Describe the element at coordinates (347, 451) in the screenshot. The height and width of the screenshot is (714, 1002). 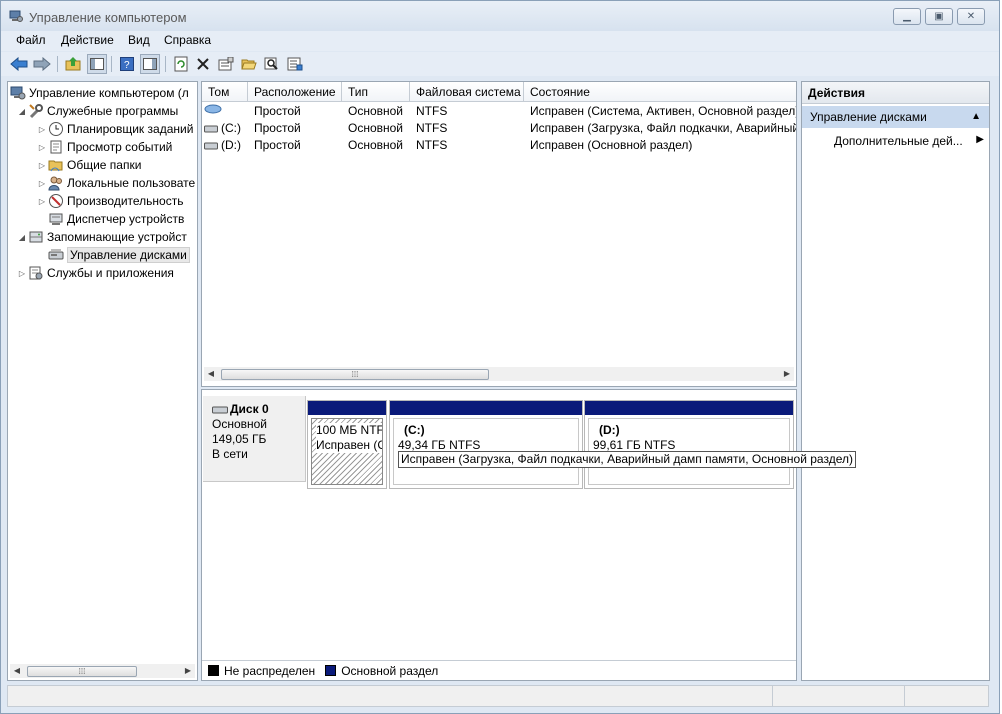
I see `partition-body: 100 МБ NTFS Исправен (С` at that location.